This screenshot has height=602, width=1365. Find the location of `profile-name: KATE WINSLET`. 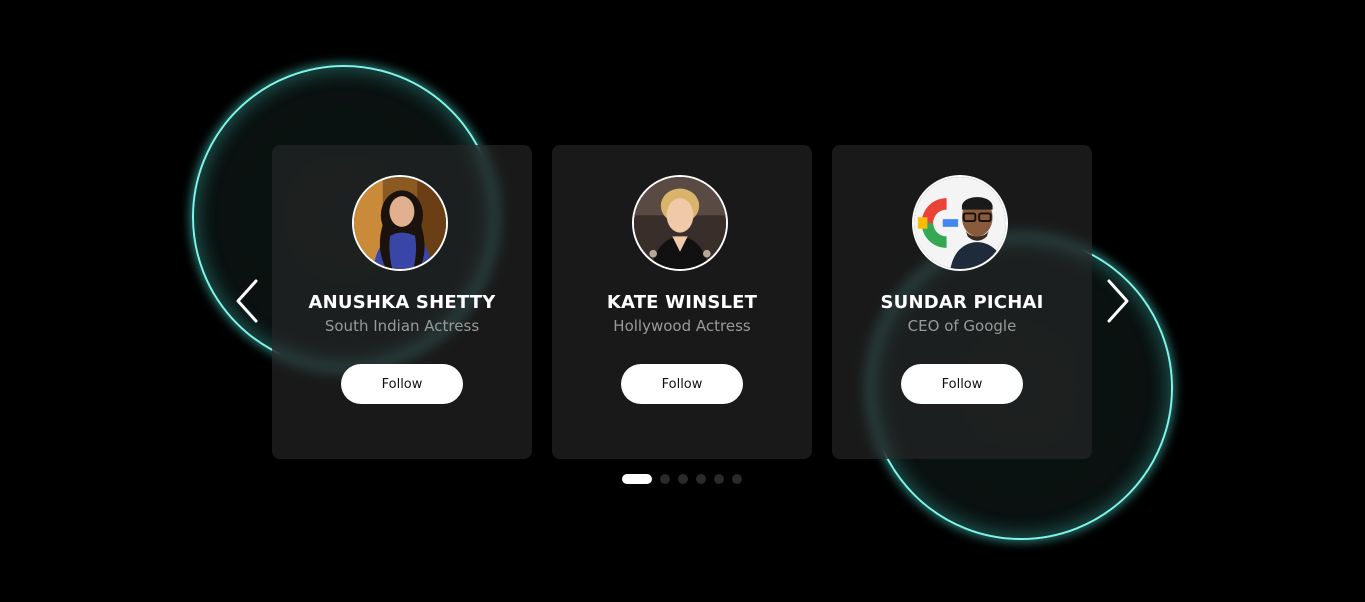

profile-name: KATE WINSLET is located at coordinates (682, 302).